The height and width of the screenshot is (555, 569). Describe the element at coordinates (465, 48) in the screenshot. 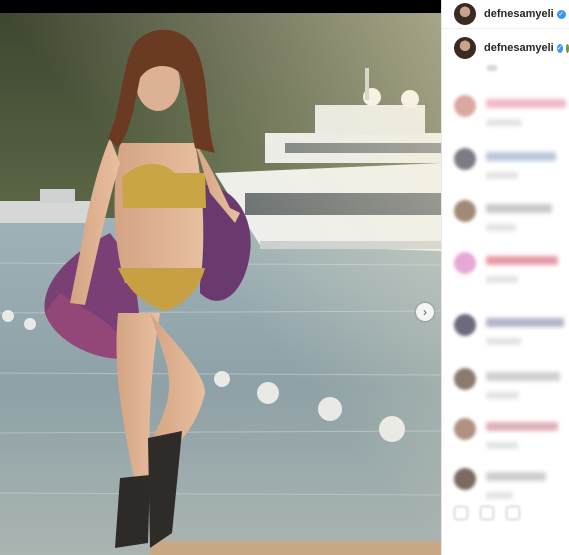

I see `caption-avatar` at that location.